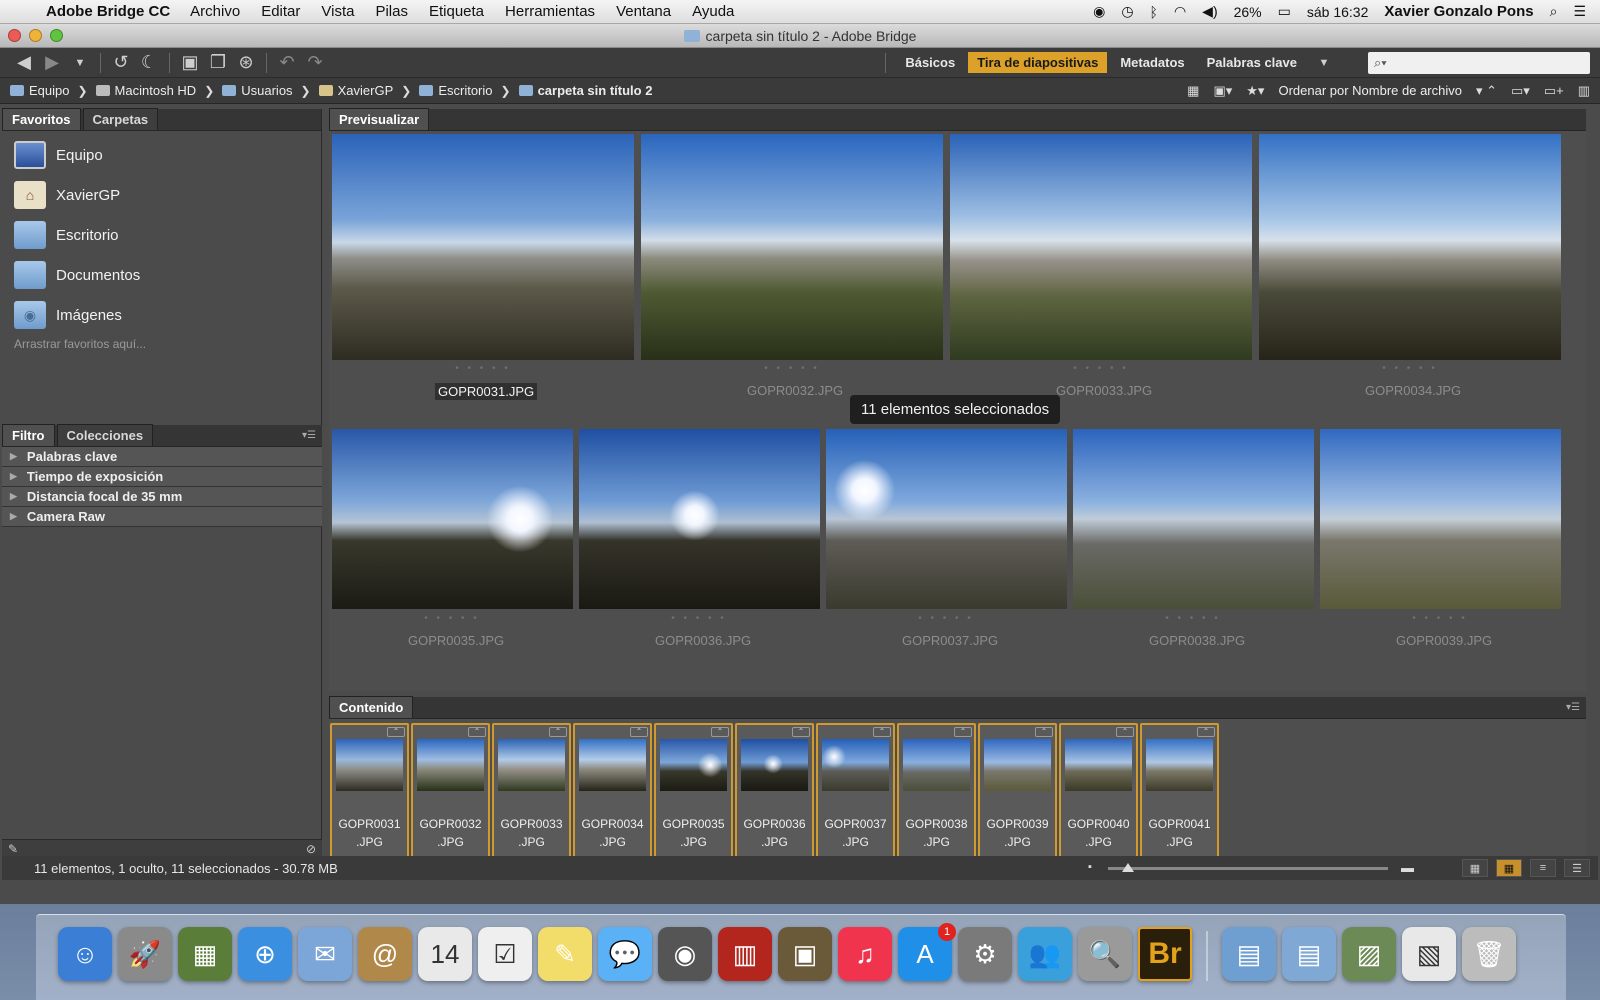 This screenshot has height=1000, width=1600. Describe the element at coordinates (162, 497) in the screenshot. I see `filter-distancia-focal: ▶ Distancia focal de 35 mm` at that location.